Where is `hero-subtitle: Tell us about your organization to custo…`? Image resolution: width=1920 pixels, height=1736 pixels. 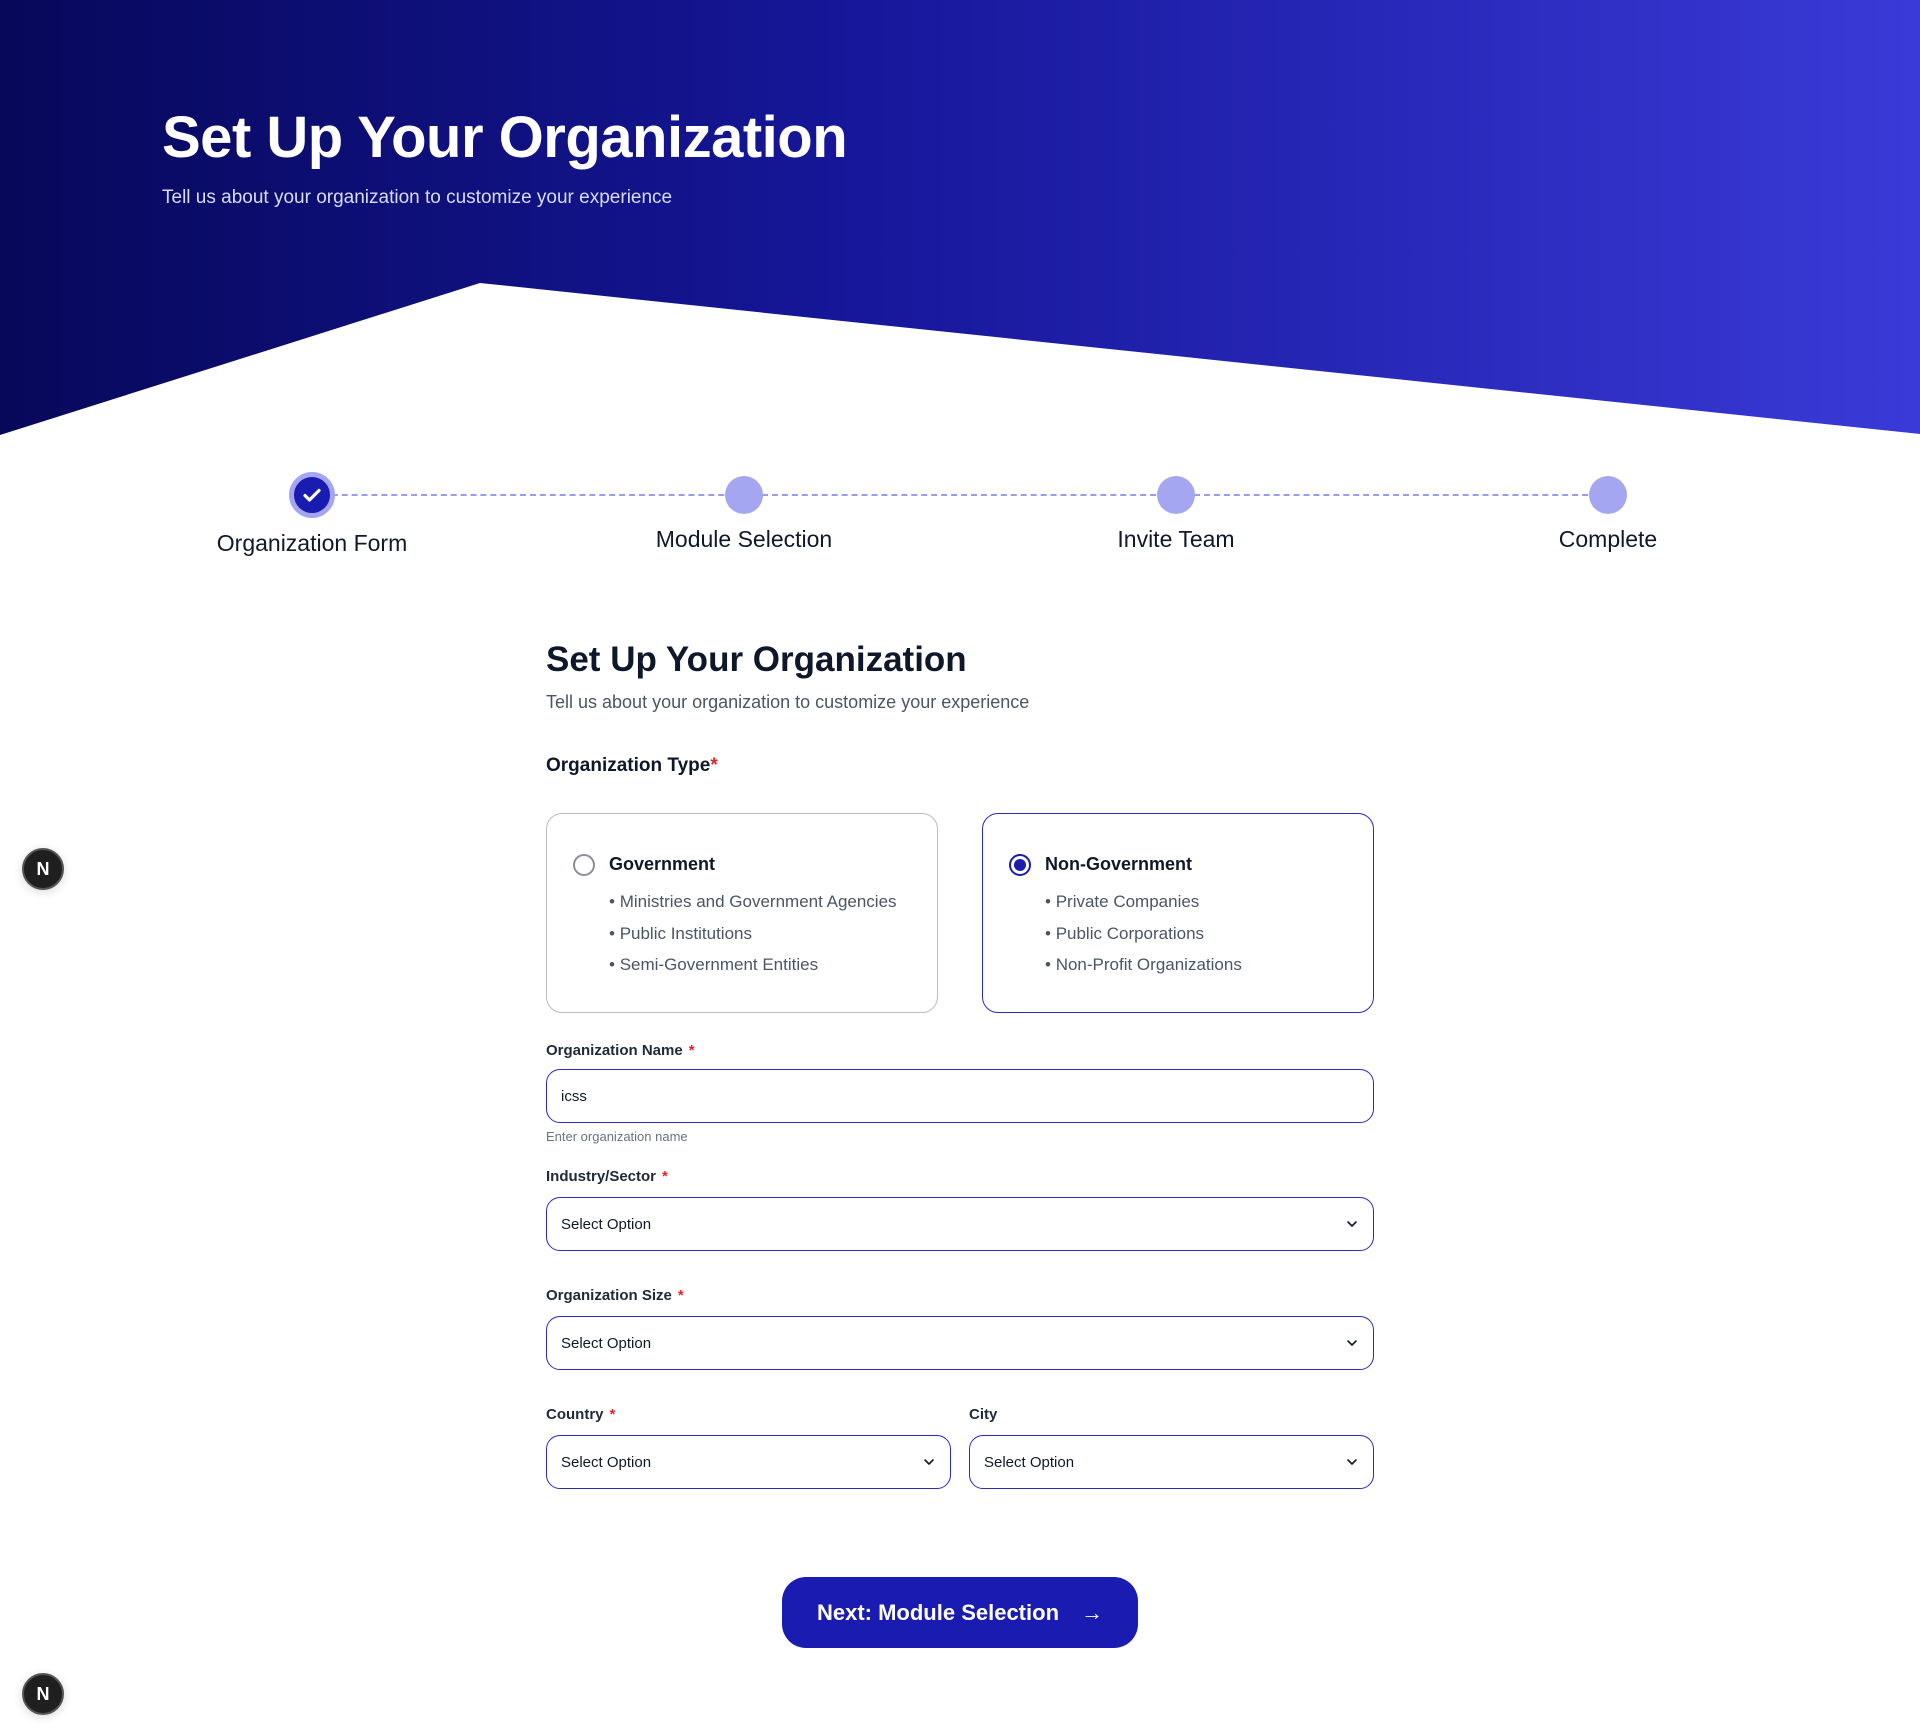 hero-subtitle: Tell us about your organization to custo… is located at coordinates (417, 197).